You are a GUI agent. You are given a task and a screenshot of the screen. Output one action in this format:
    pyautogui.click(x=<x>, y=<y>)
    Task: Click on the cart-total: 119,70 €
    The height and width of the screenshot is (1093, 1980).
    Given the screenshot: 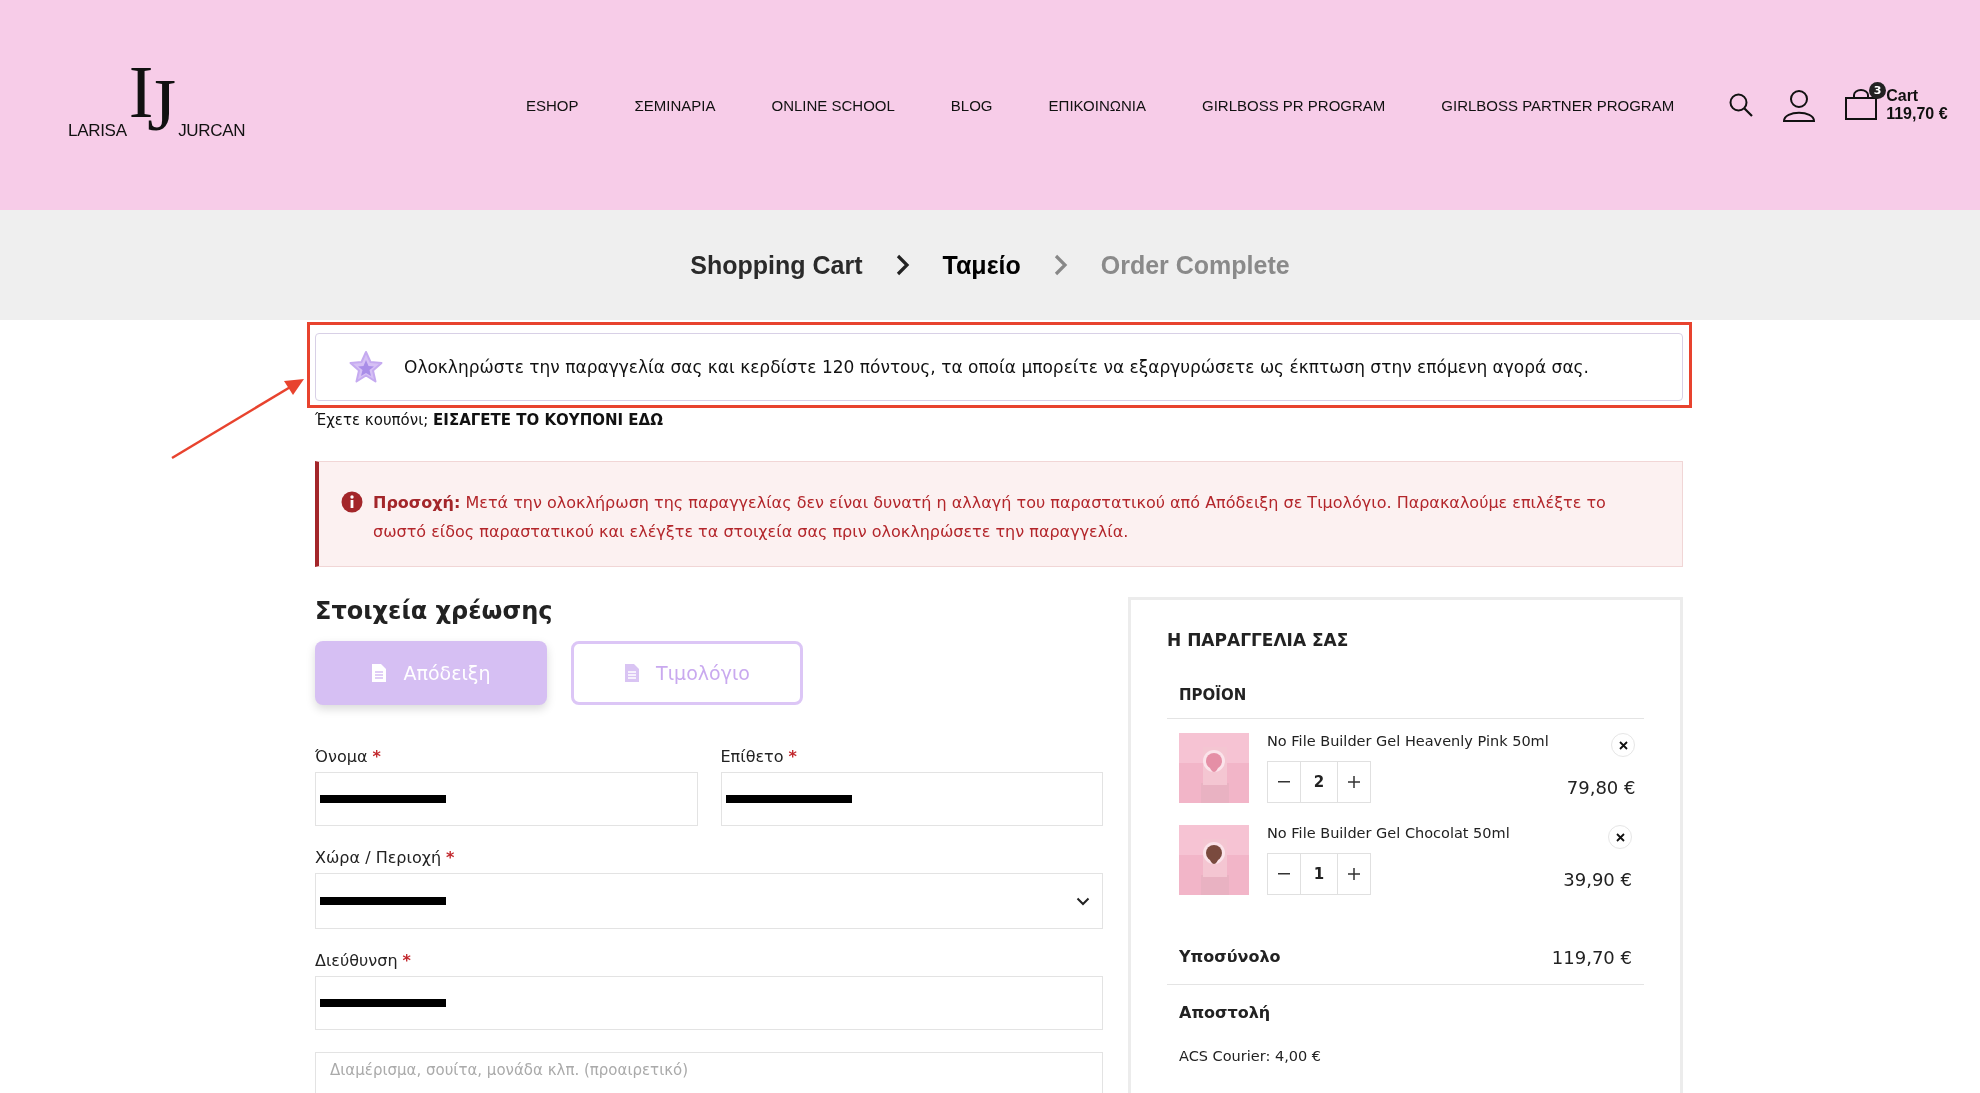 What is the action you would take?
    pyautogui.click(x=1917, y=114)
    